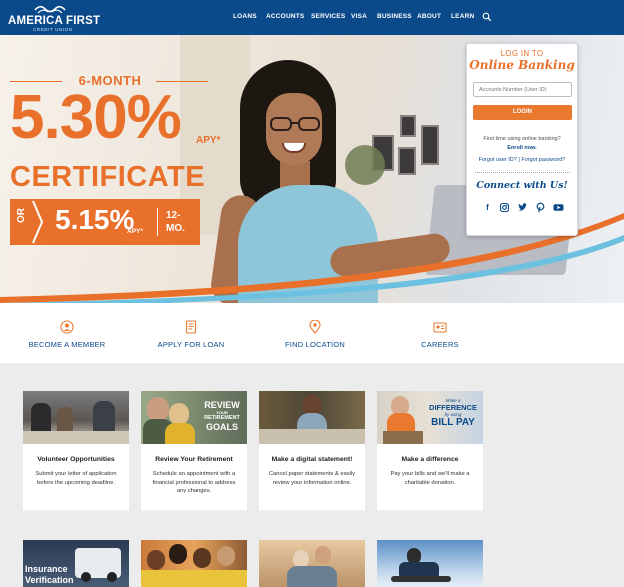  Describe the element at coordinates (173, 215) in the screenshot. I see `promo-alt-term-line1: 12-` at that location.